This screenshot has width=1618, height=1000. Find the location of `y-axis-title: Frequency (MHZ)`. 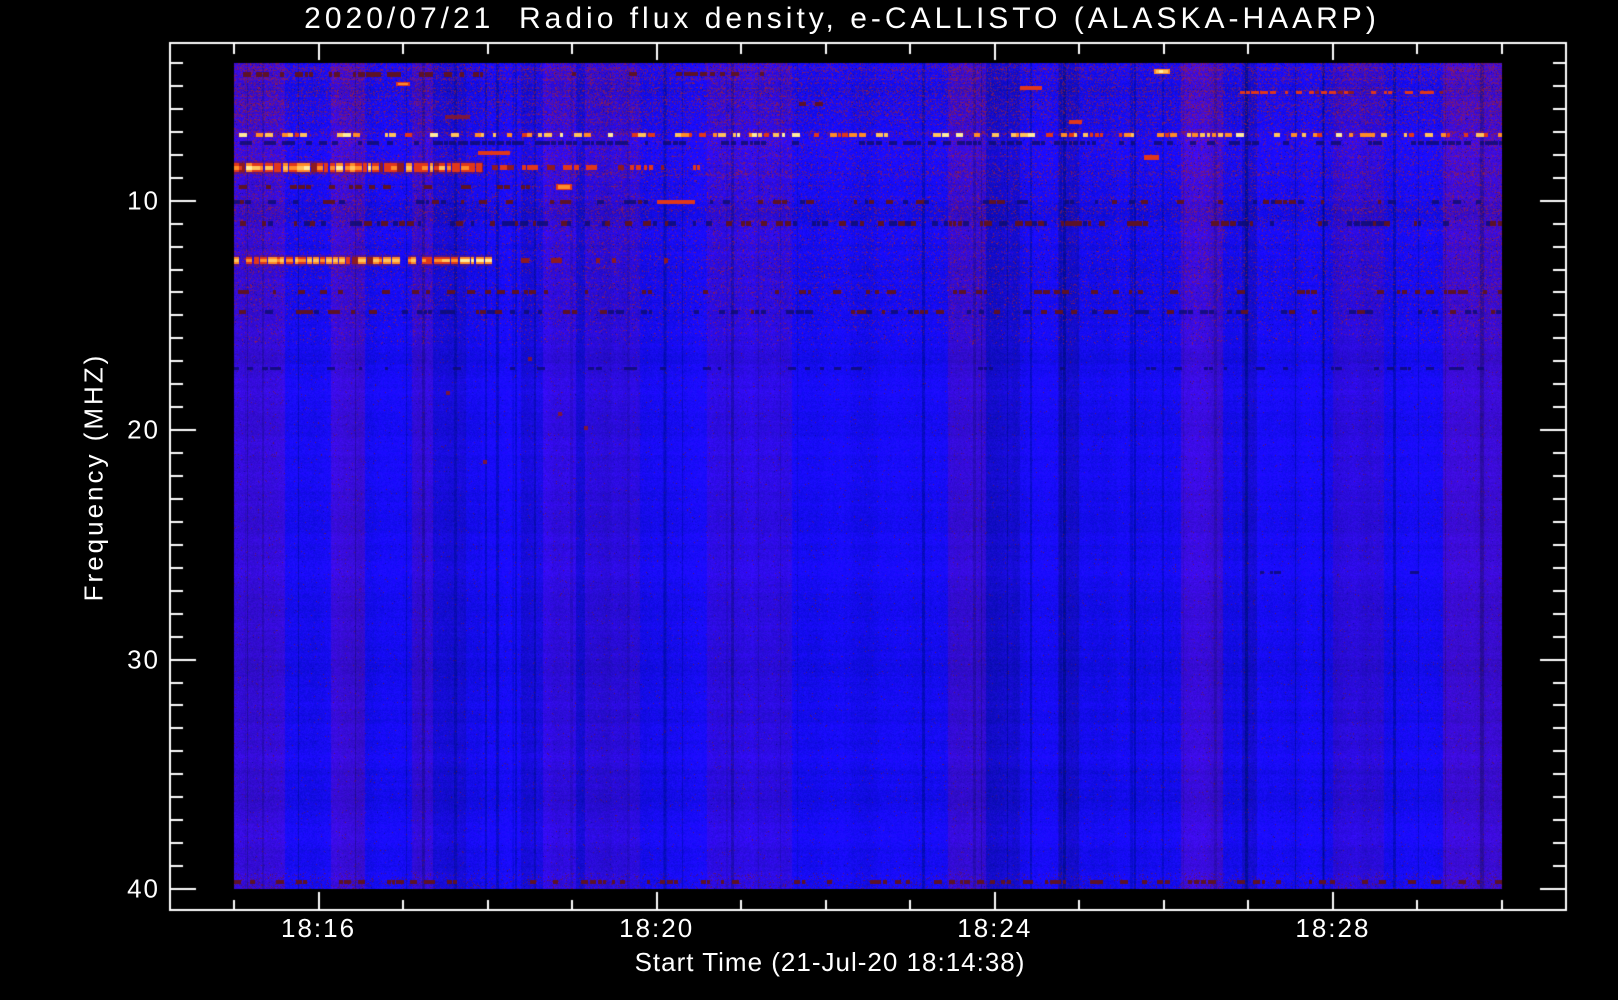

y-axis-title: Frequency (MHZ) is located at coordinates (93, 477).